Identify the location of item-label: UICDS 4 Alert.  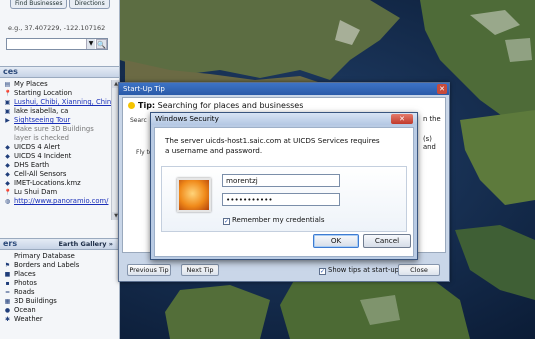
(37, 147).